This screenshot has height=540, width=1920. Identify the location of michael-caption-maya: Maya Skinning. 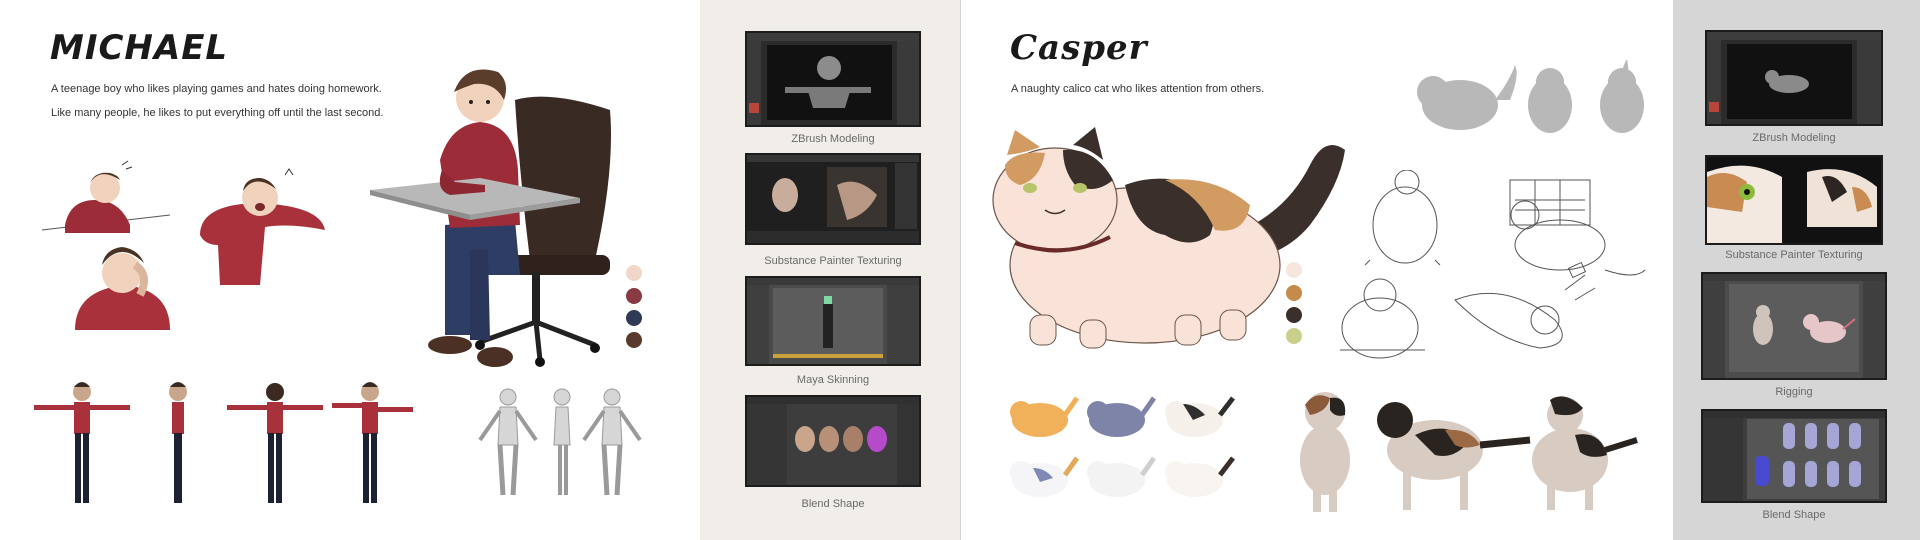
(833, 380).